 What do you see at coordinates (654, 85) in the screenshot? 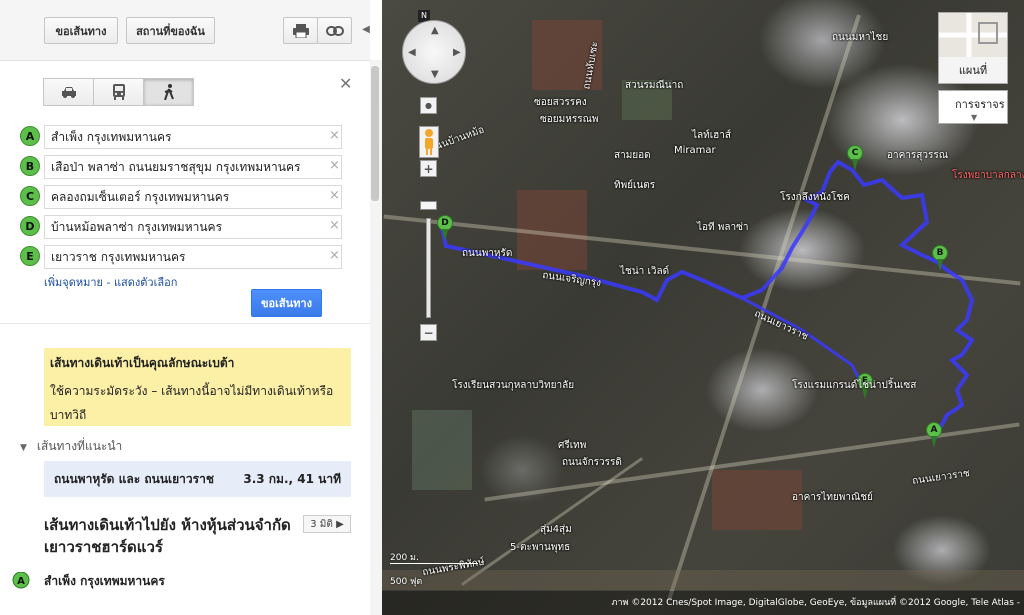
I see `map-label: สวนรมณีนาถ` at bounding box center [654, 85].